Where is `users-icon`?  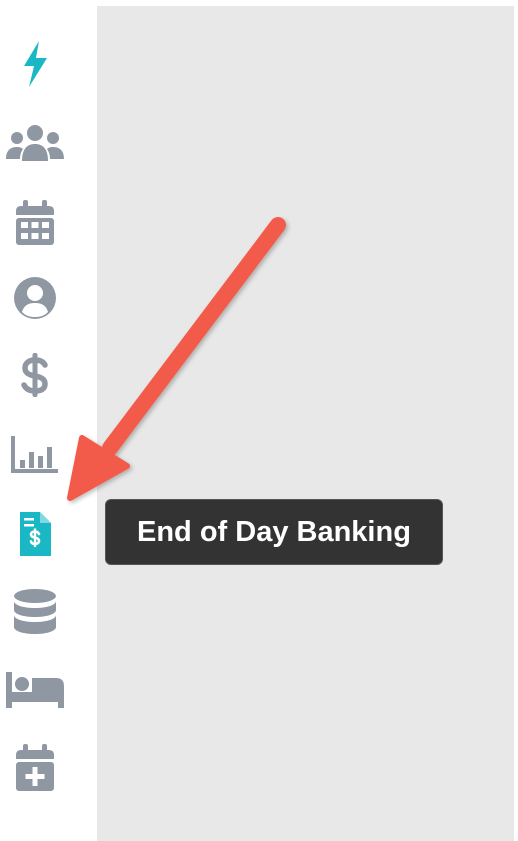 users-icon is located at coordinates (35, 143).